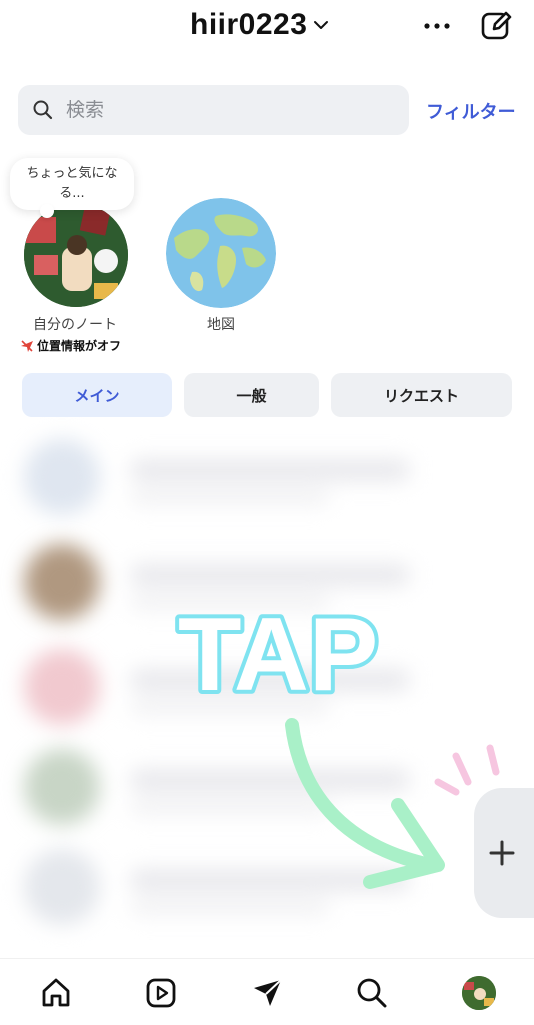 This screenshot has width=534, height=1025. What do you see at coordinates (471, 111) in the screenshot?
I see `filter-link: フィルター` at bounding box center [471, 111].